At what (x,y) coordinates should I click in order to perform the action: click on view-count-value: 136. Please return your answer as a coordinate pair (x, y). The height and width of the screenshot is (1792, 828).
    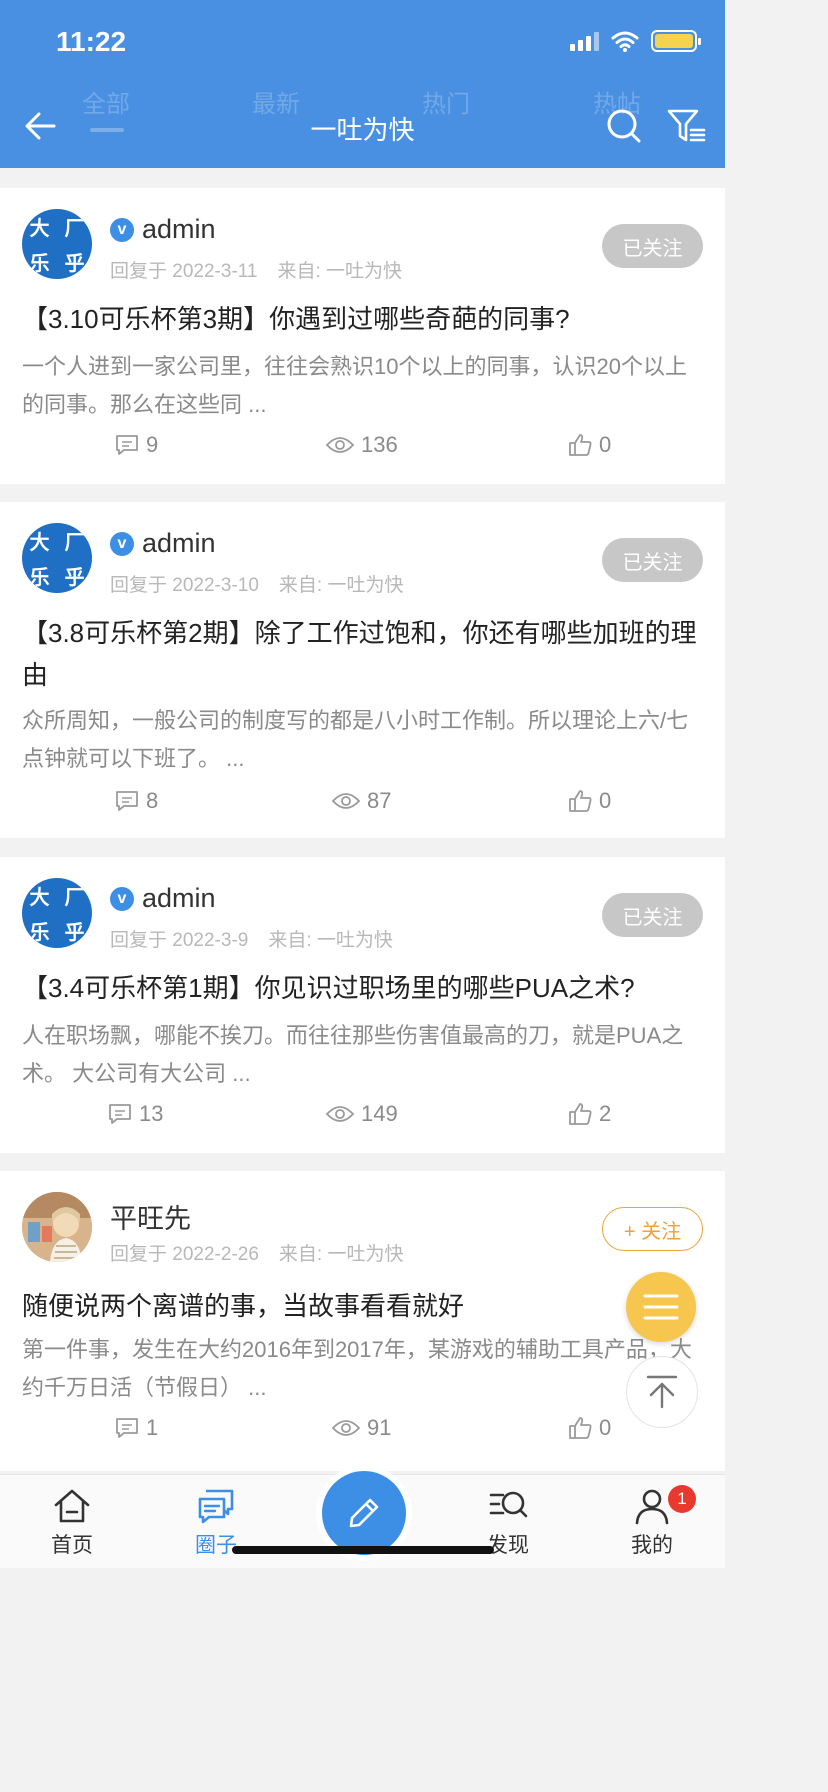
    Looking at the image, I should click on (379, 444).